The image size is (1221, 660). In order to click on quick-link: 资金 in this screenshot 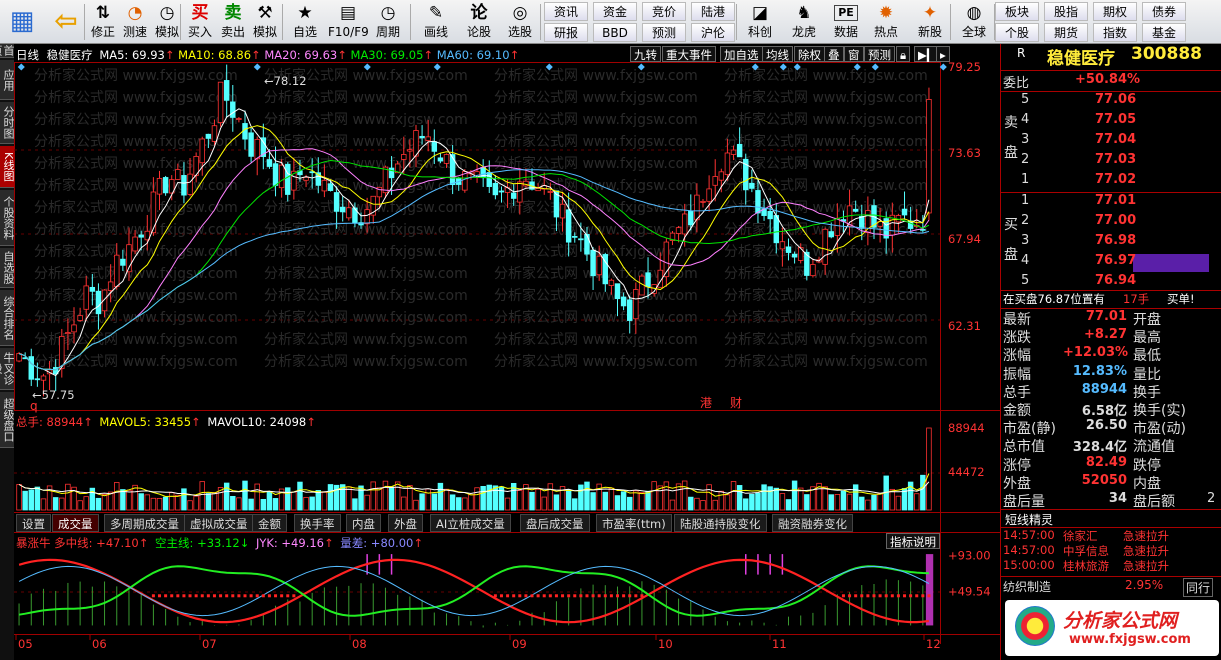, I will do `click(615, 11)`.